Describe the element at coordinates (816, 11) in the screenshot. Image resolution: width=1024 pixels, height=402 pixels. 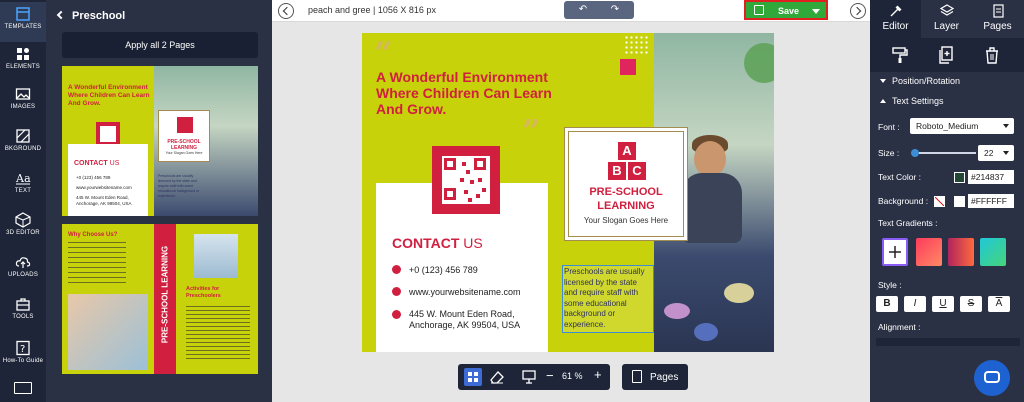
I see `save-dropdown-icon` at that location.